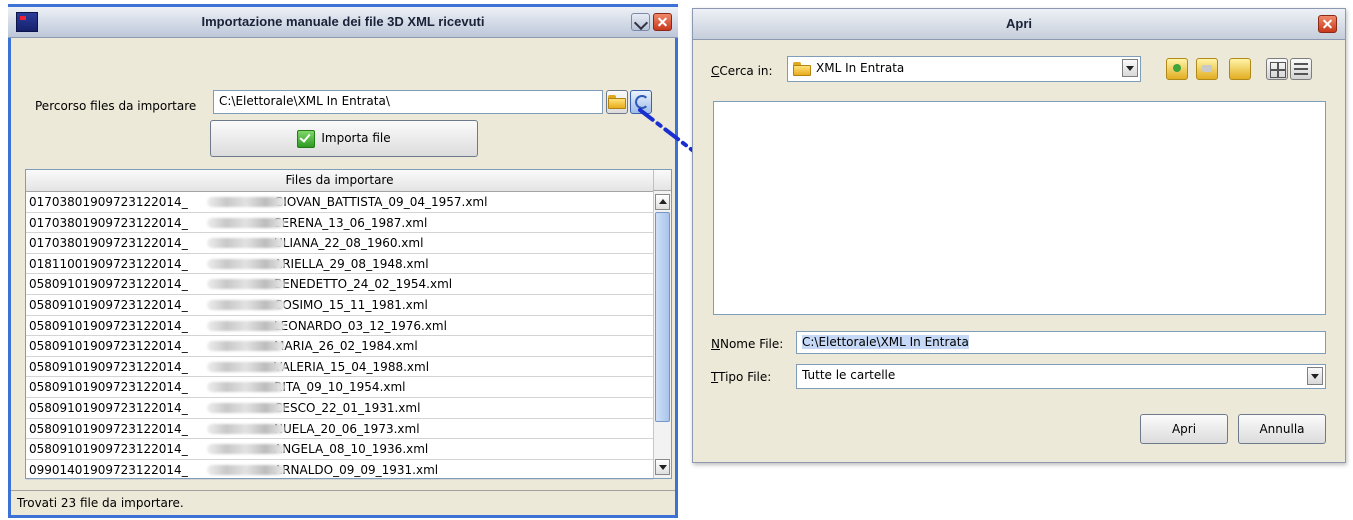 The height and width of the screenshot is (520, 1353). I want to click on filename-value: C:\Elettorale\XML In Entrata, so click(885, 342).